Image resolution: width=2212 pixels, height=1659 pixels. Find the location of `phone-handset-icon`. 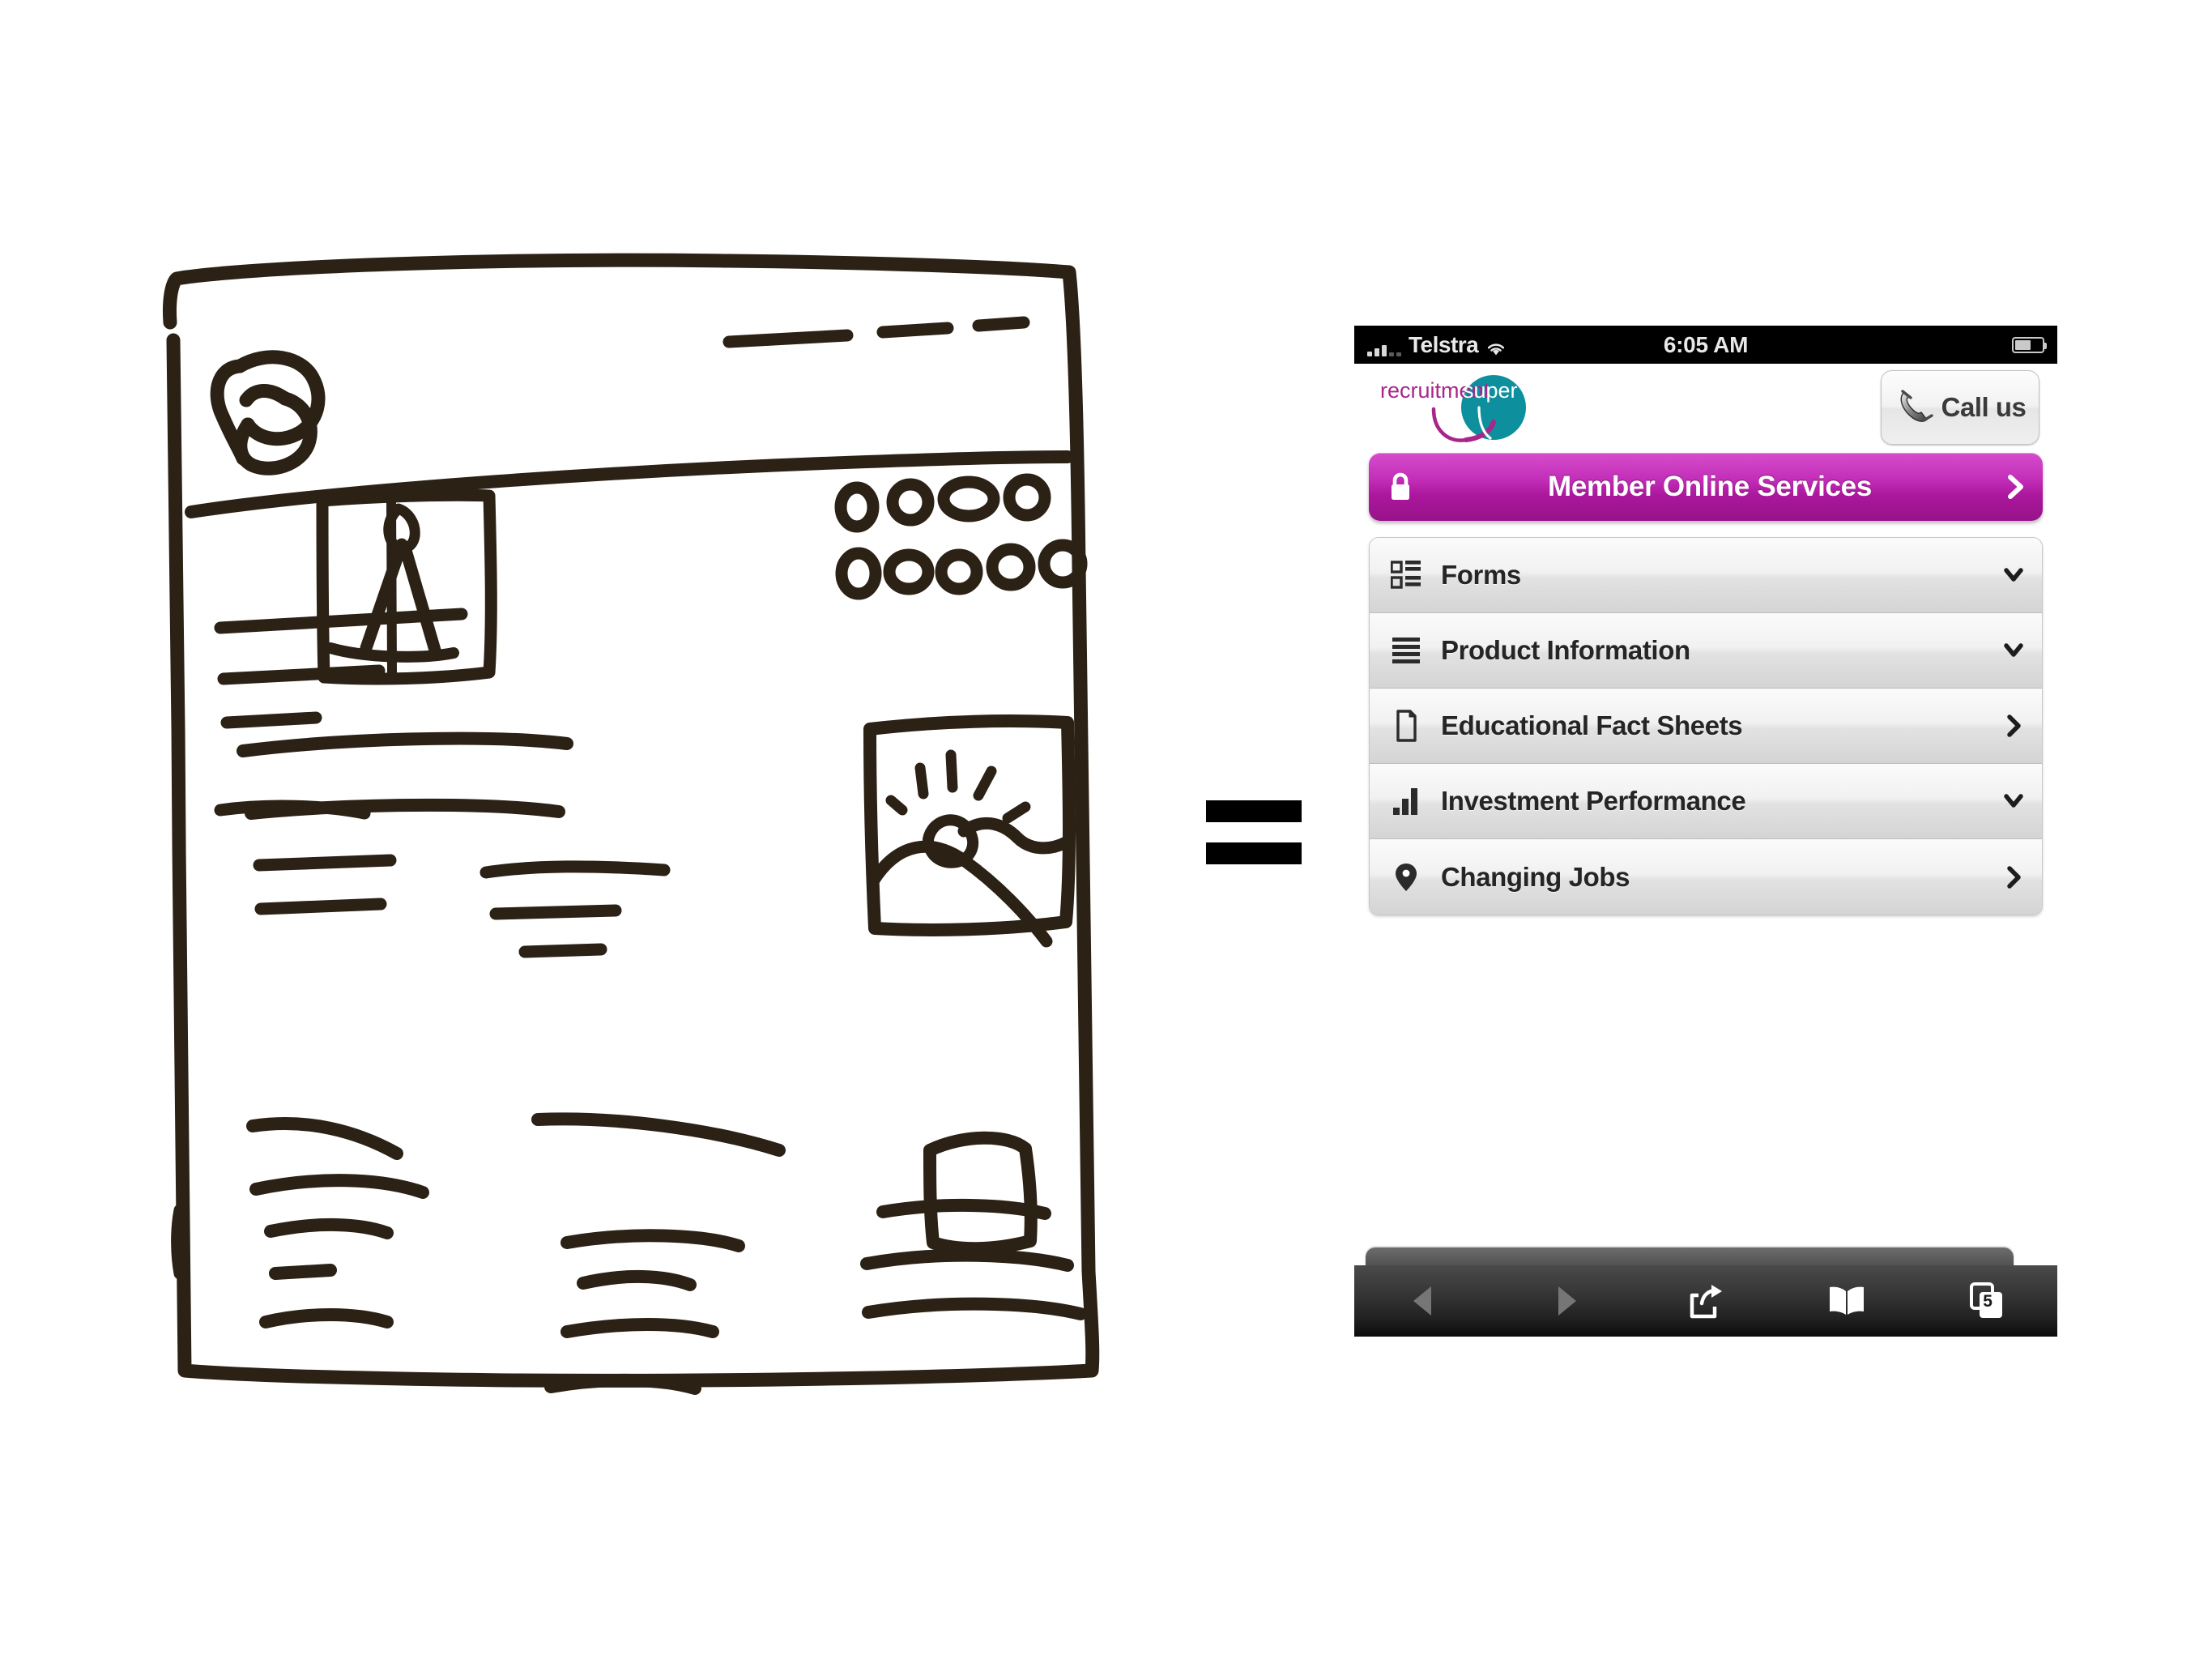

phone-handset-icon is located at coordinates (1915, 407).